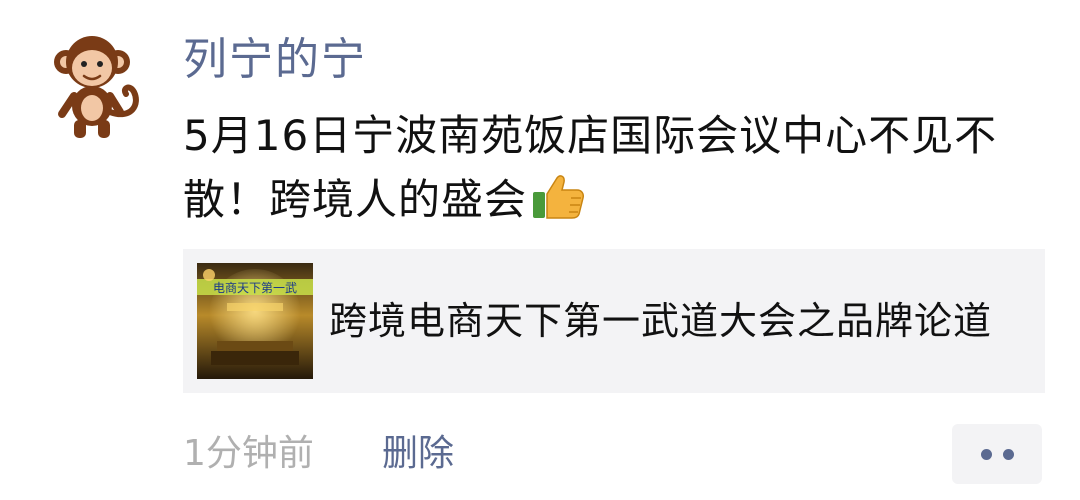  What do you see at coordinates (96, 87) in the screenshot?
I see `monkey-avatar-icon` at bounding box center [96, 87].